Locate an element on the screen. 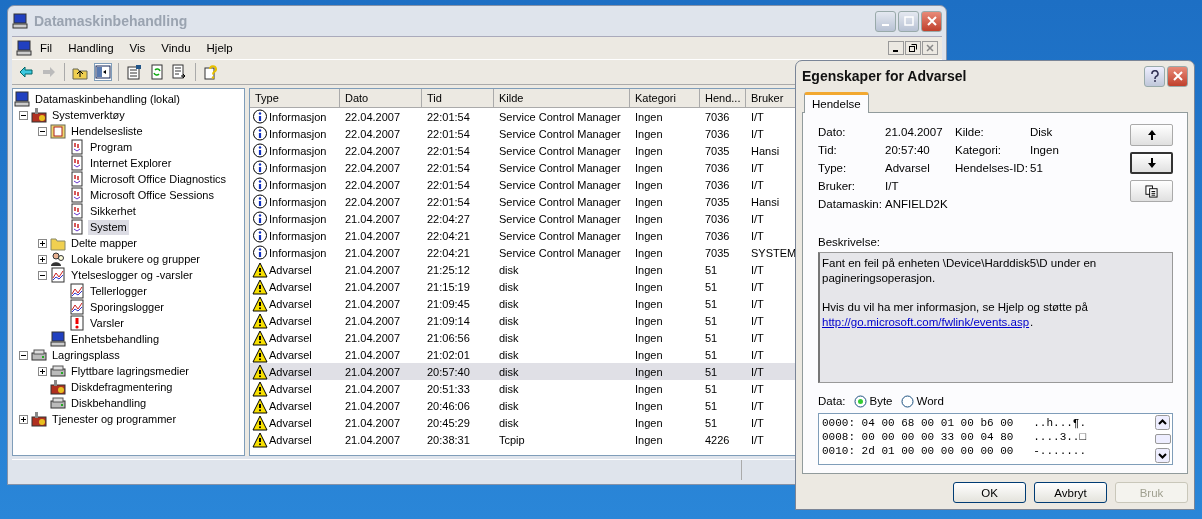 This screenshot has width=1202, height=519. field-value: Disk is located at coordinates (1042, 132).